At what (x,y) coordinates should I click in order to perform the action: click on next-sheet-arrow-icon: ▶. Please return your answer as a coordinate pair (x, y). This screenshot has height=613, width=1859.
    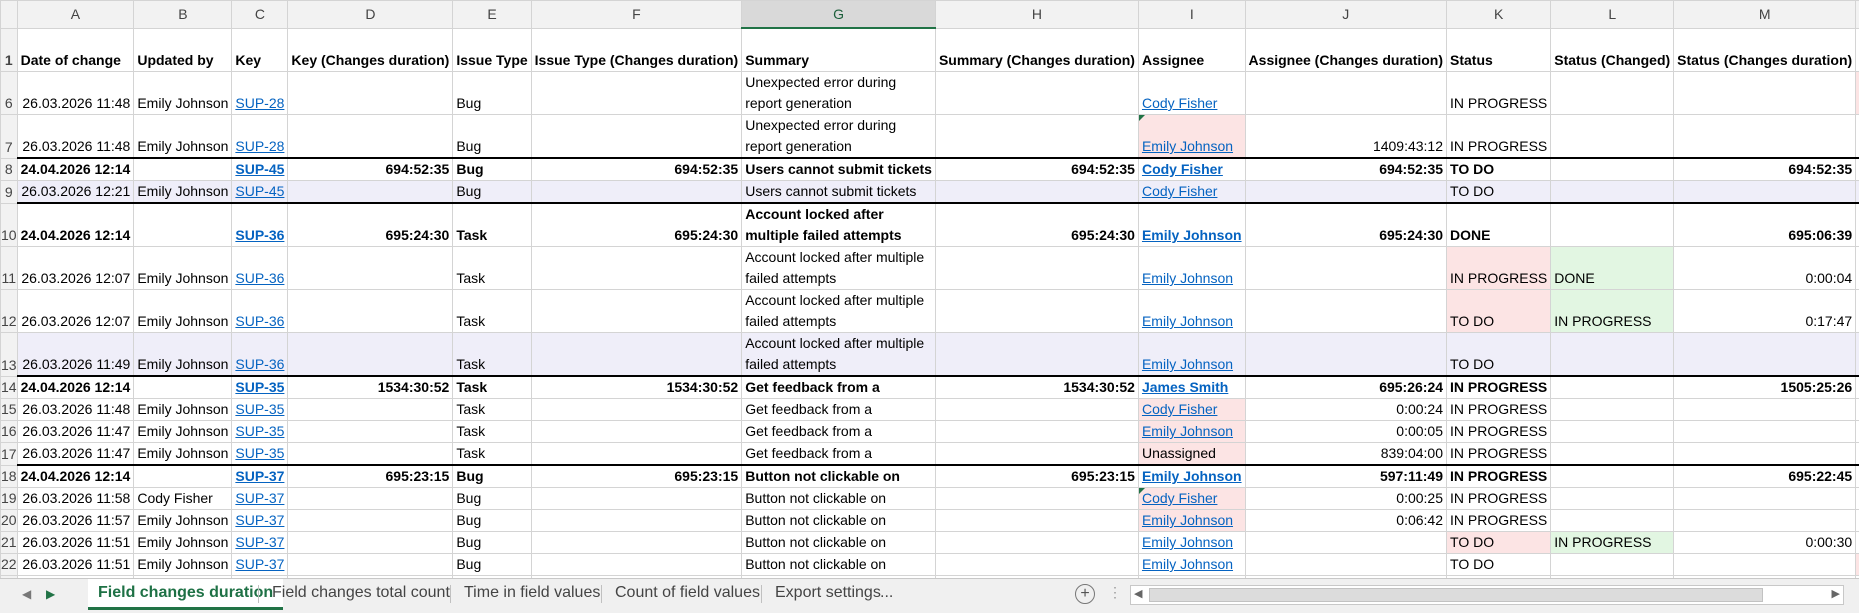
    Looking at the image, I should click on (50, 594).